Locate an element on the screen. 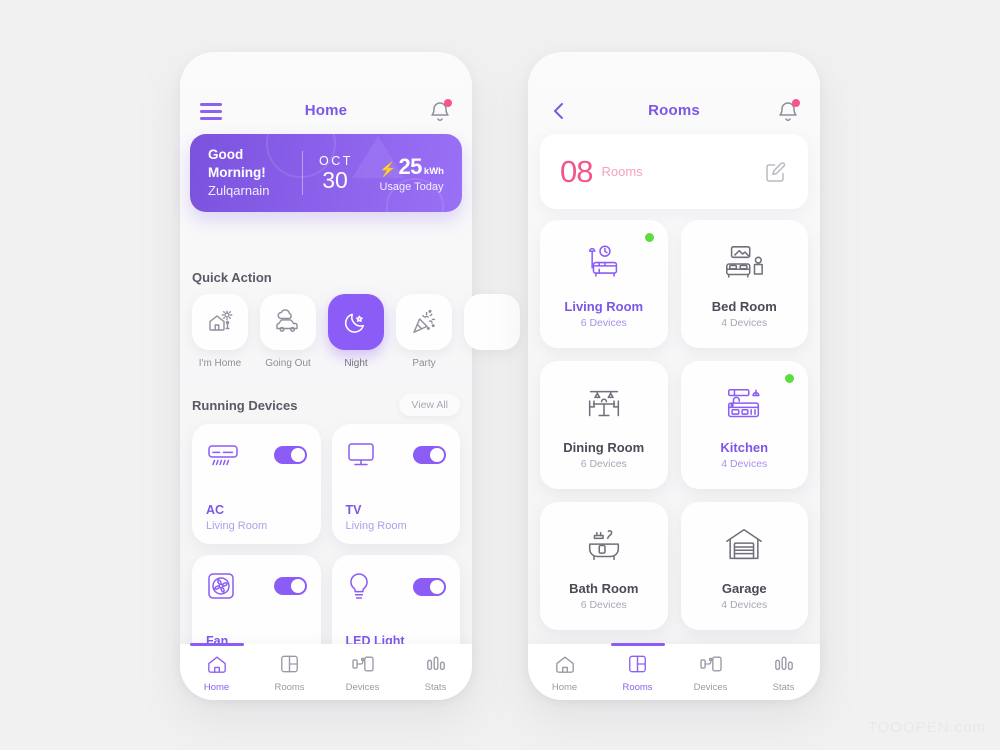  quick-action-more is located at coordinates (492, 331).